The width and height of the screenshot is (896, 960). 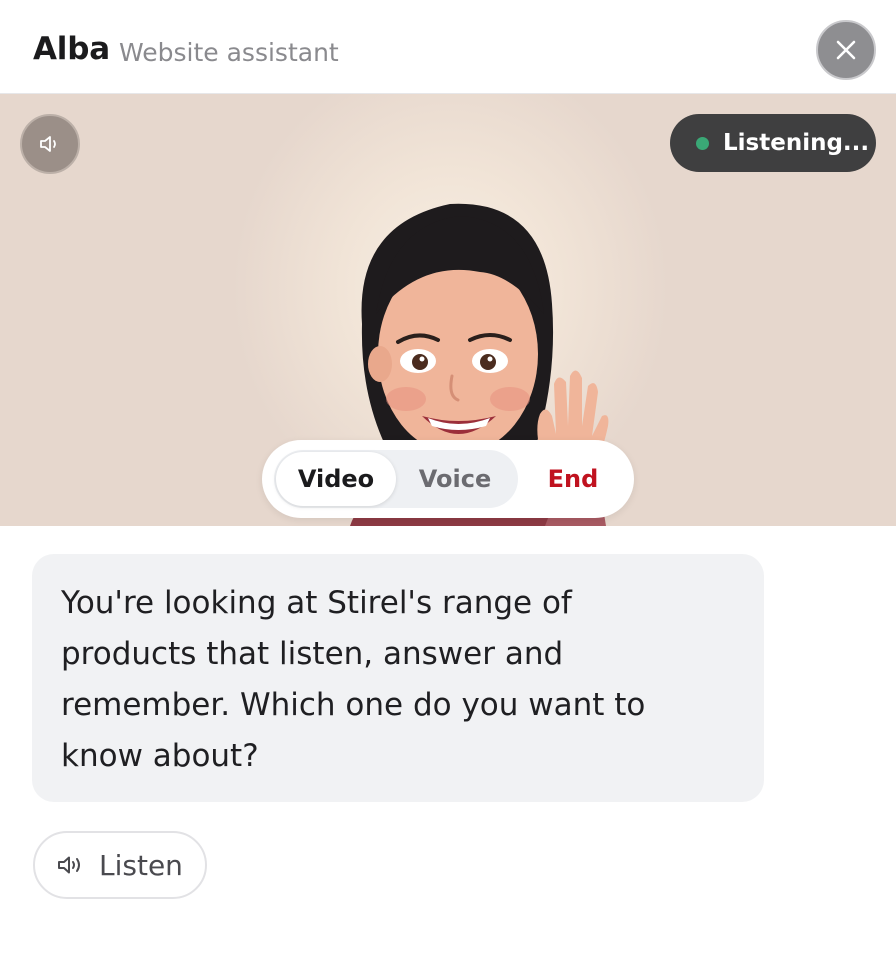 What do you see at coordinates (455, 479) in the screenshot?
I see `voice-mode-button: Voice` at bounding box center [455, 479].